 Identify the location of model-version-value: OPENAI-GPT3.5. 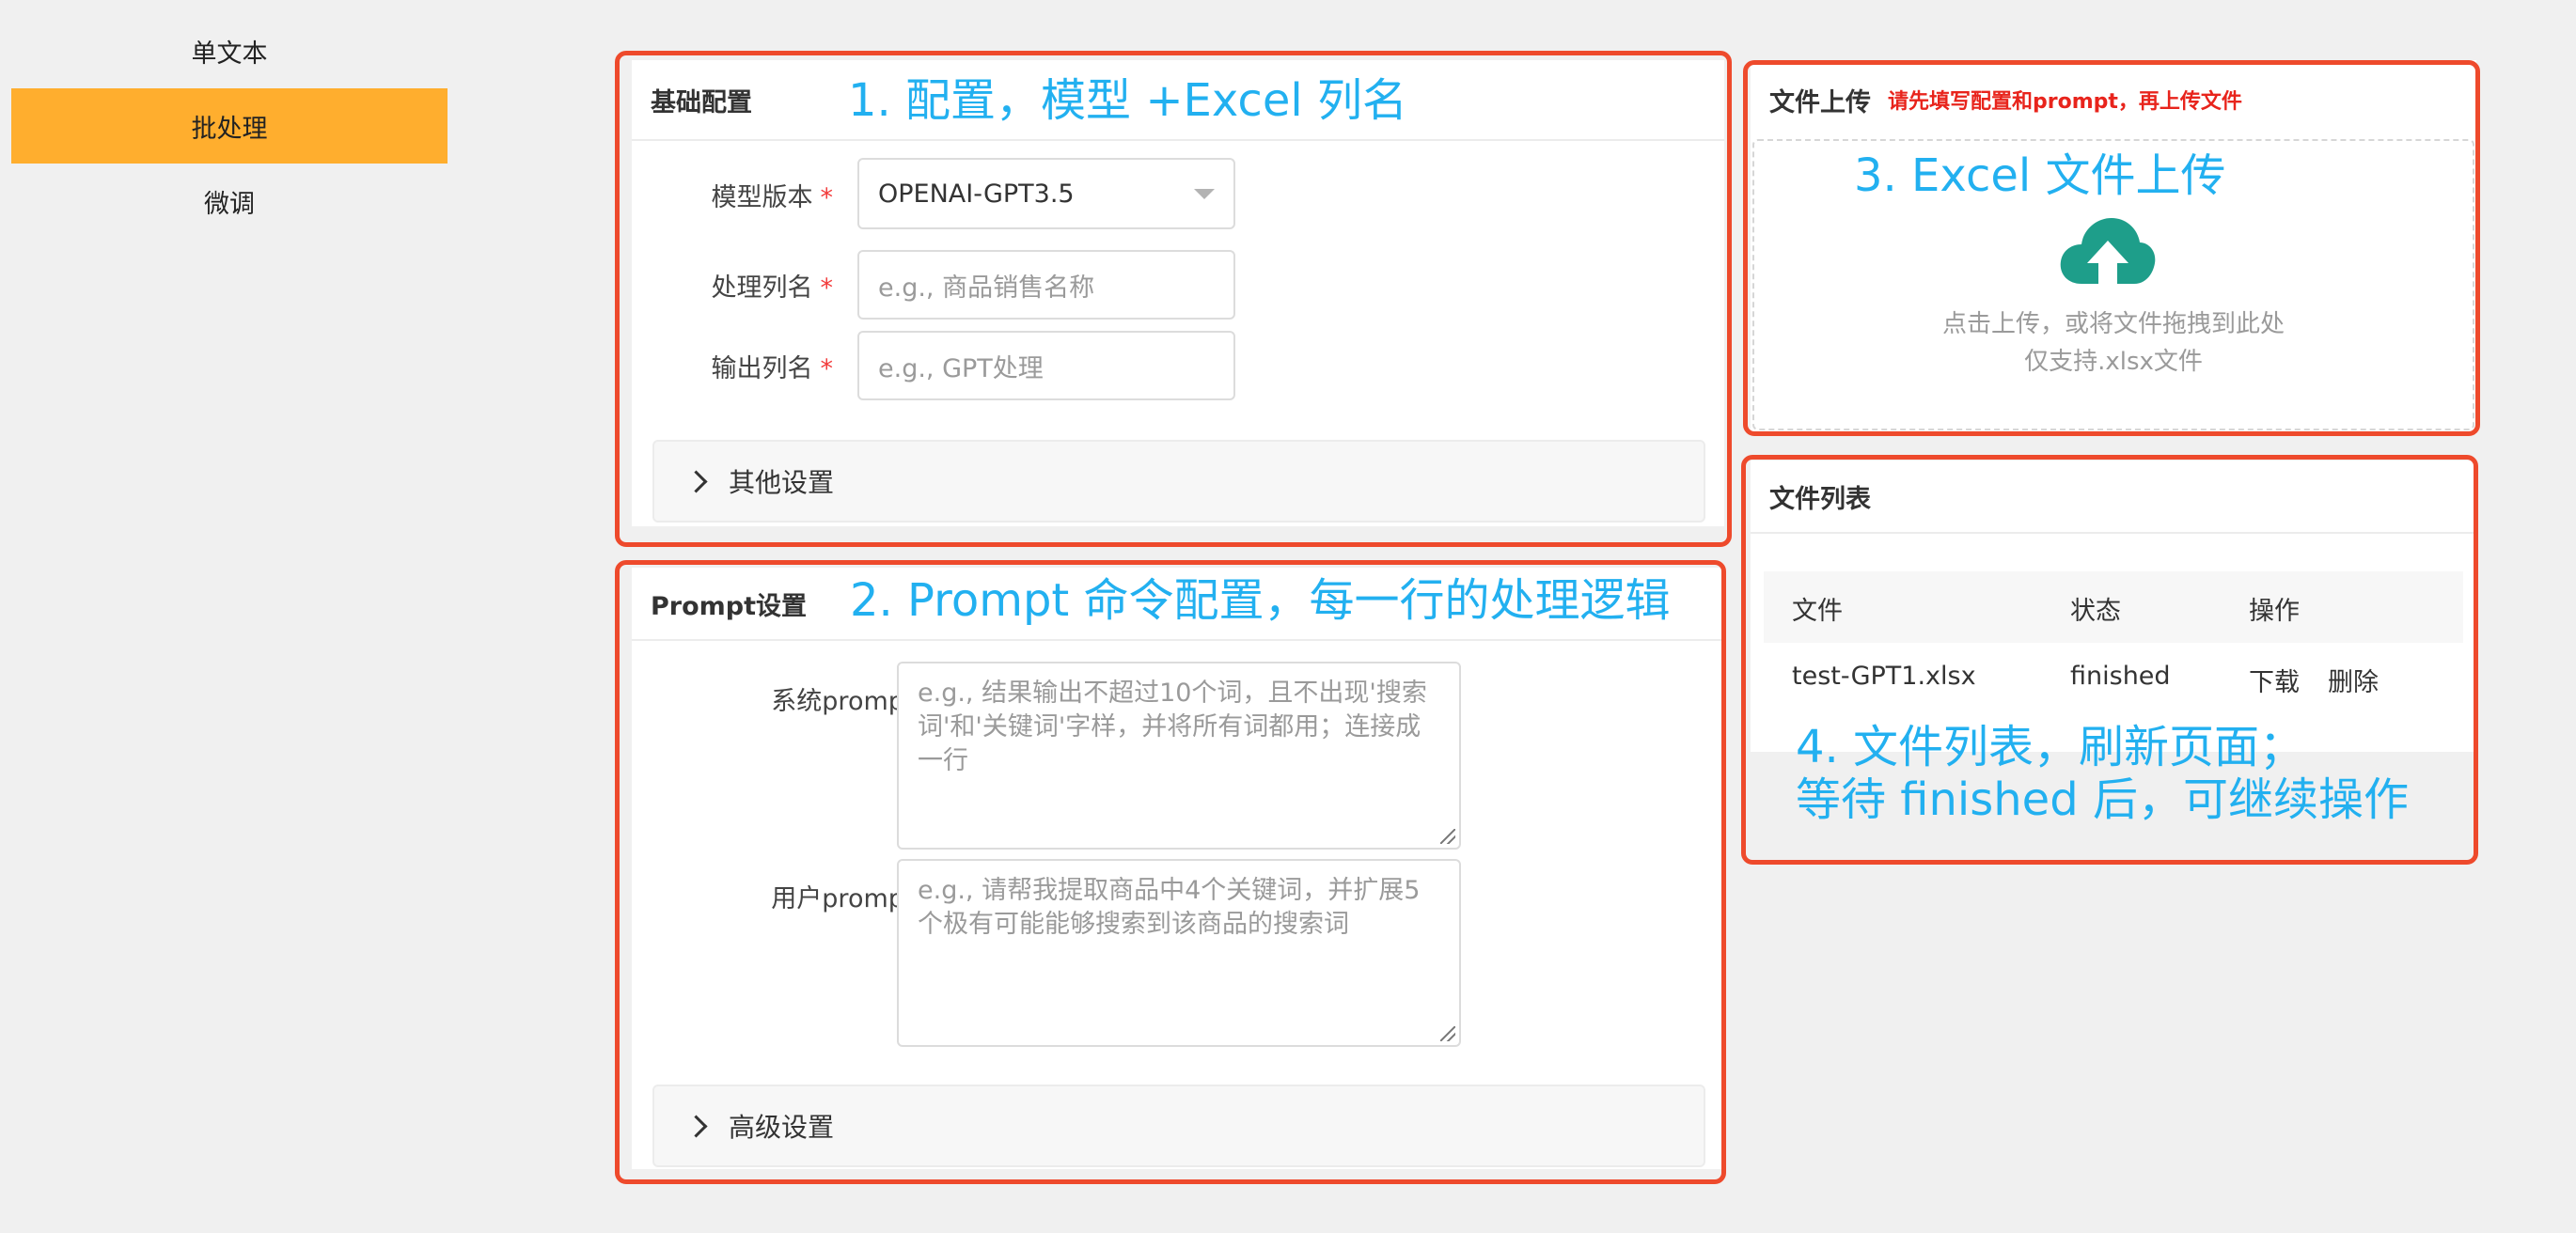
(977, 194).